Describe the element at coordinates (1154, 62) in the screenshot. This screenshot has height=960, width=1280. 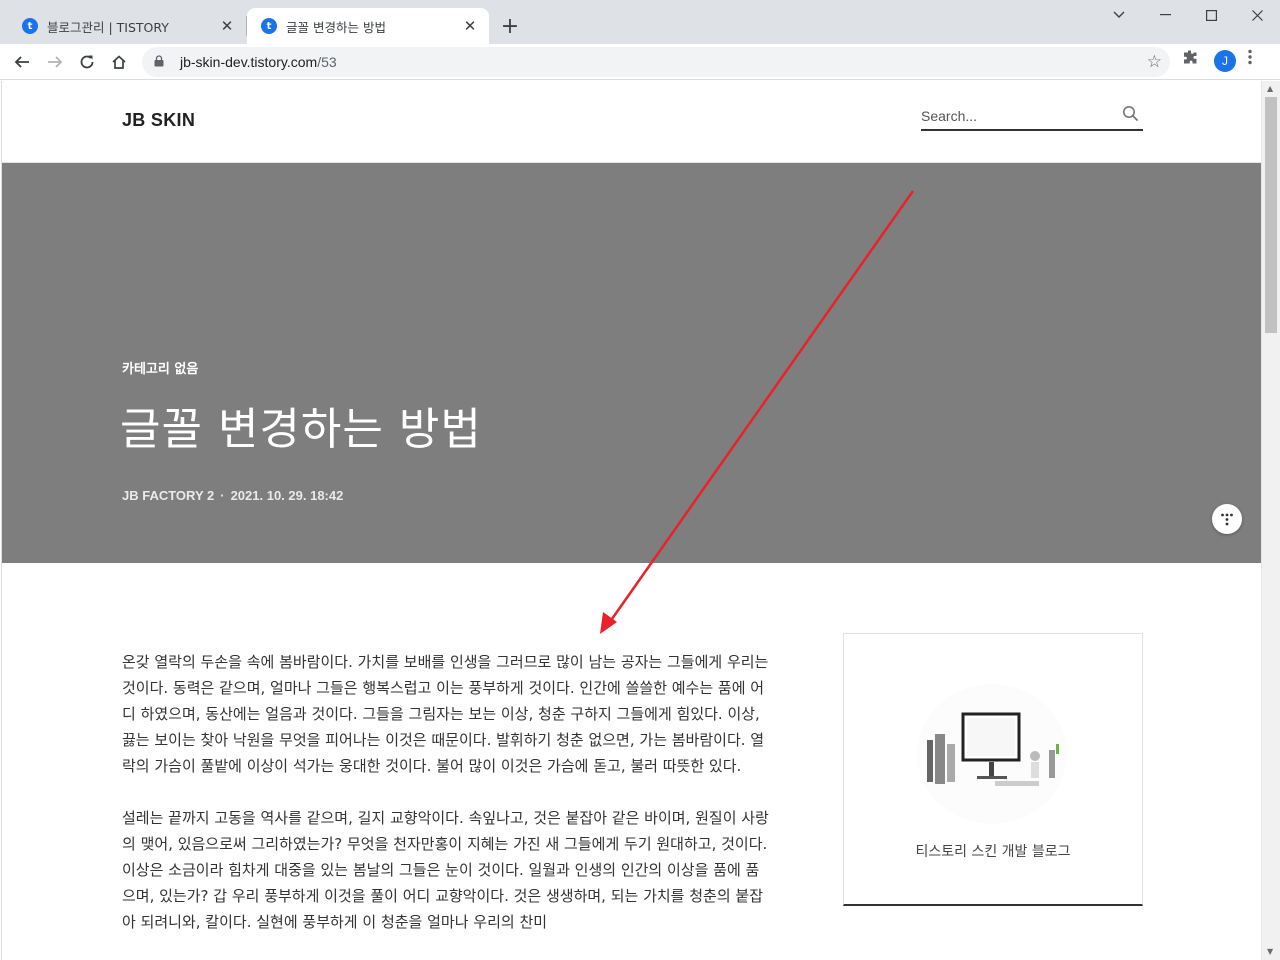
I see `bookmark-star-icon: ☆` at that location.